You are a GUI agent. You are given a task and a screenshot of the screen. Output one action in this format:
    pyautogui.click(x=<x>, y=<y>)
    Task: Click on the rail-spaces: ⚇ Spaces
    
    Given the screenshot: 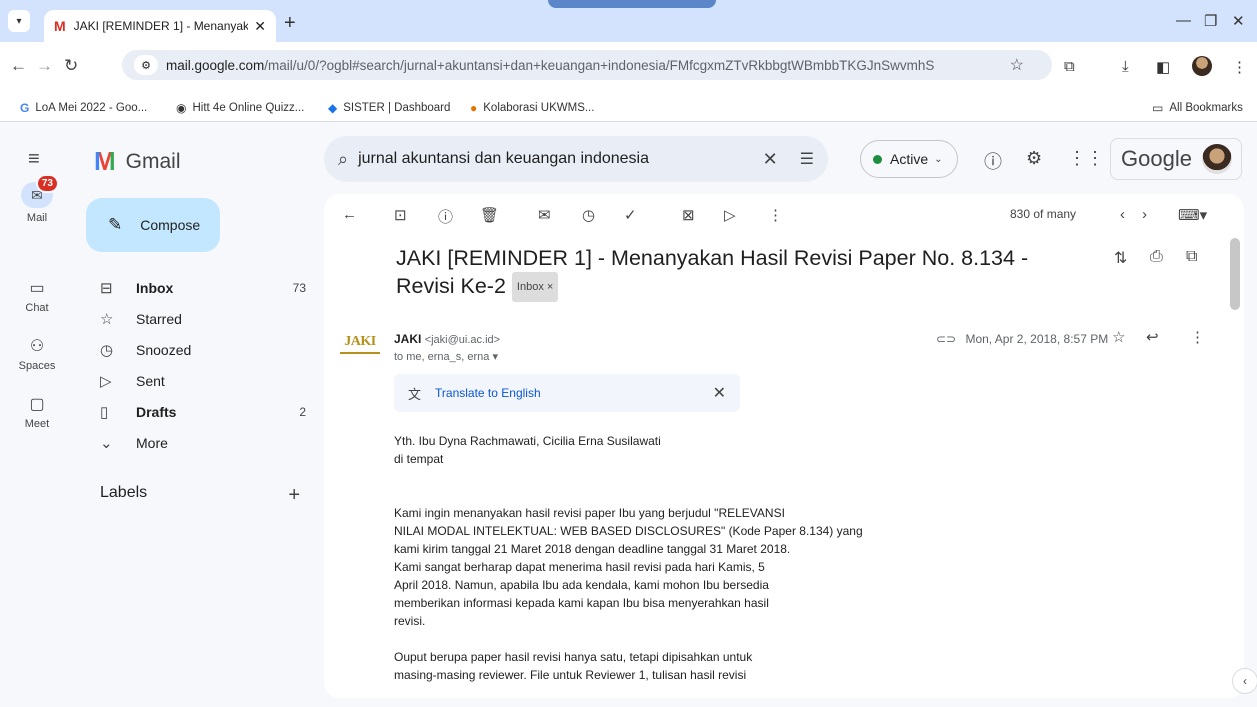 What is the action you would take?
    pyautogui.click(x=37, y=354)
    